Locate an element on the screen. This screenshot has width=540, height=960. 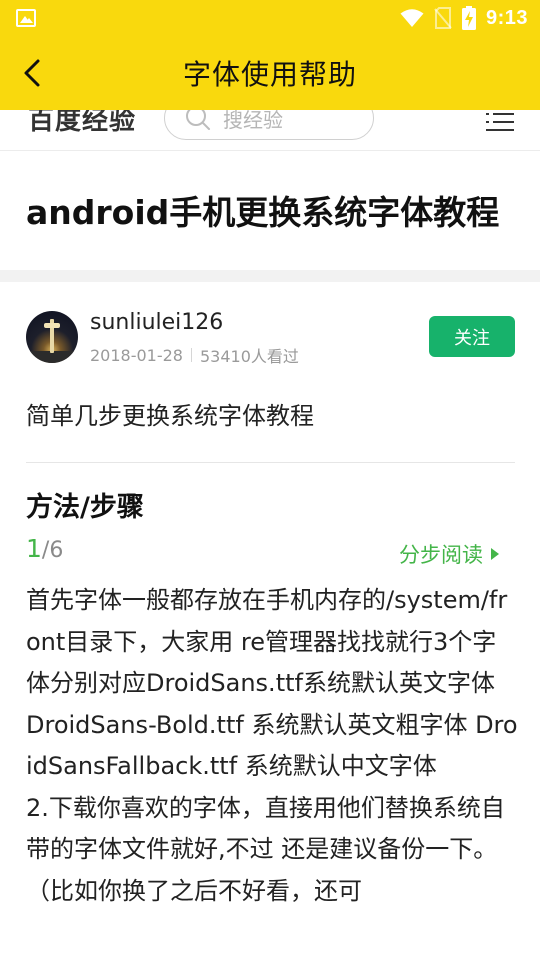
search-input: 搜经验 is located at coordinates (269, 125).